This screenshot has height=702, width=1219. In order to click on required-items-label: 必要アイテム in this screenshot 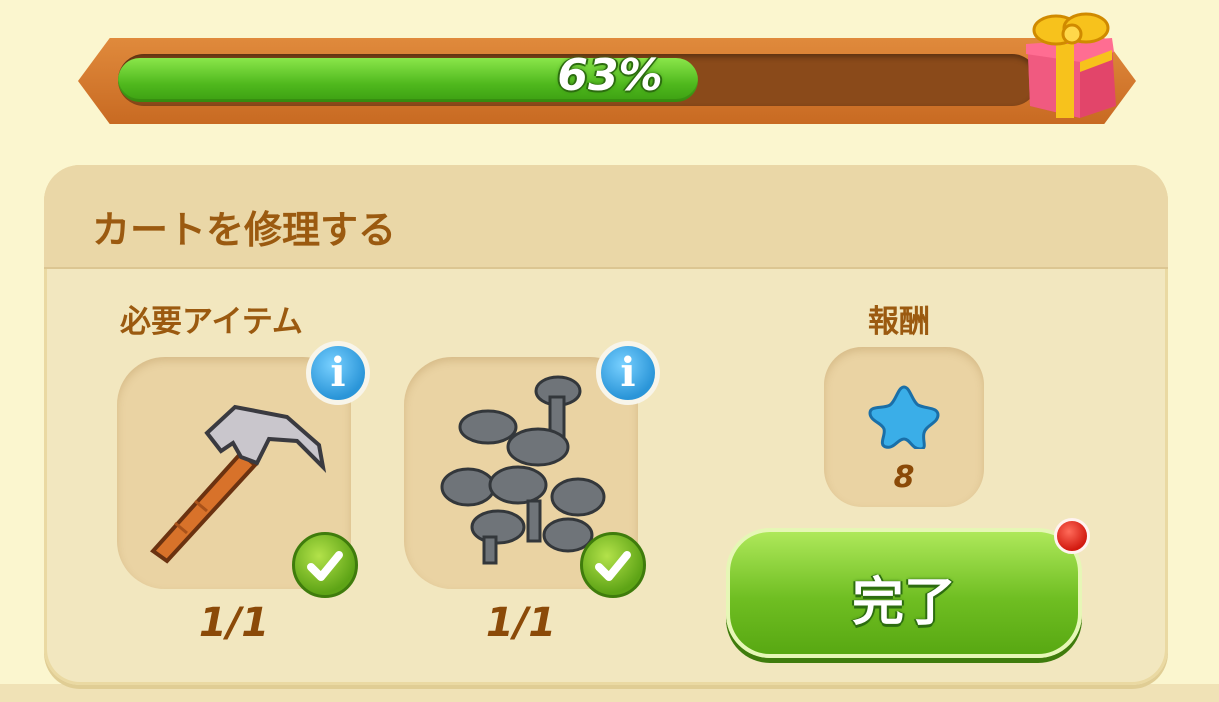, I will do `click(211, 322)`.